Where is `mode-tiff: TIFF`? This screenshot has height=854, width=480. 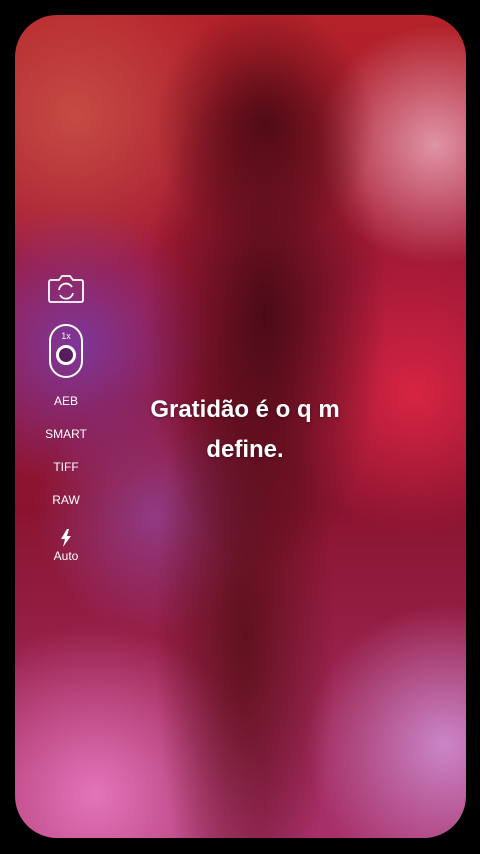 mode-tiff: TIFF is located at coordinates (65, 467).